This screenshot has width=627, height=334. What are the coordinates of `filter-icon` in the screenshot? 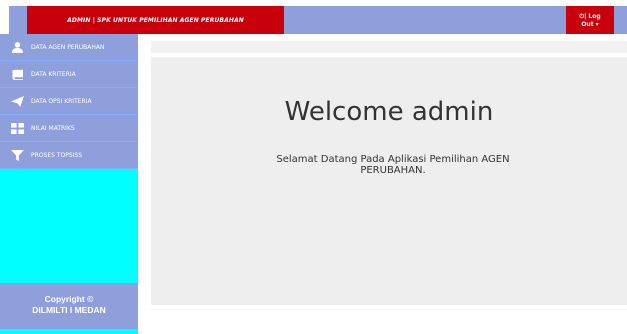 It's located at (17, 155).